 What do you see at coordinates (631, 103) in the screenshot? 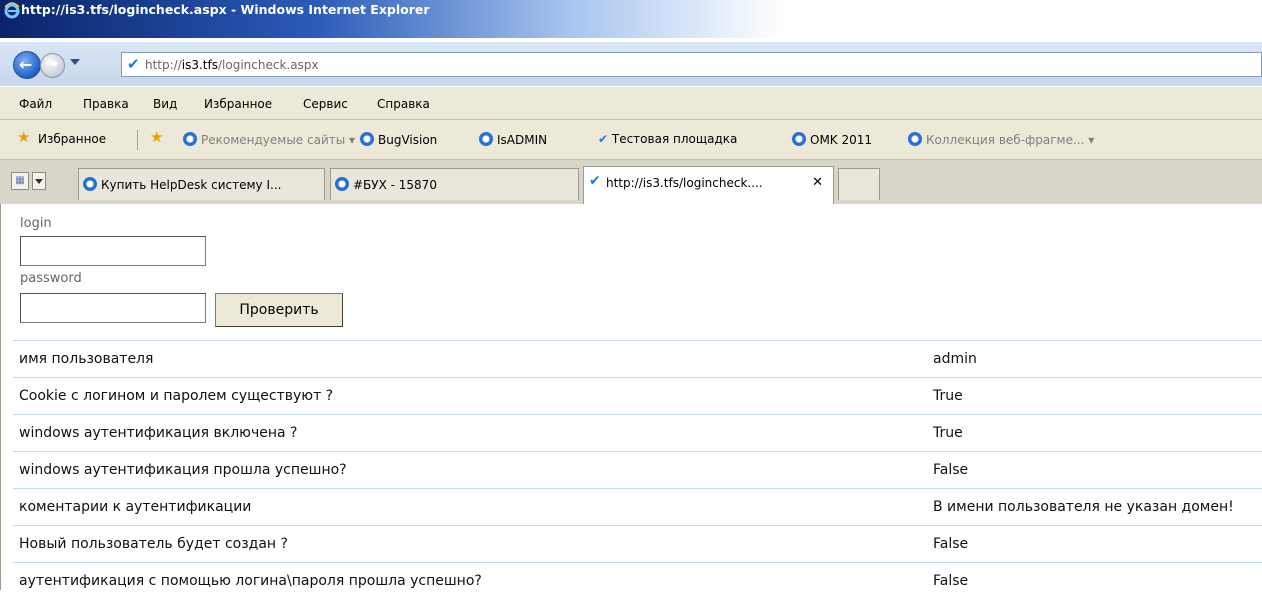
I see `menu-bar: Файл Правка Вид Избранное Сервис Справка` at bounding box center [631, 103].